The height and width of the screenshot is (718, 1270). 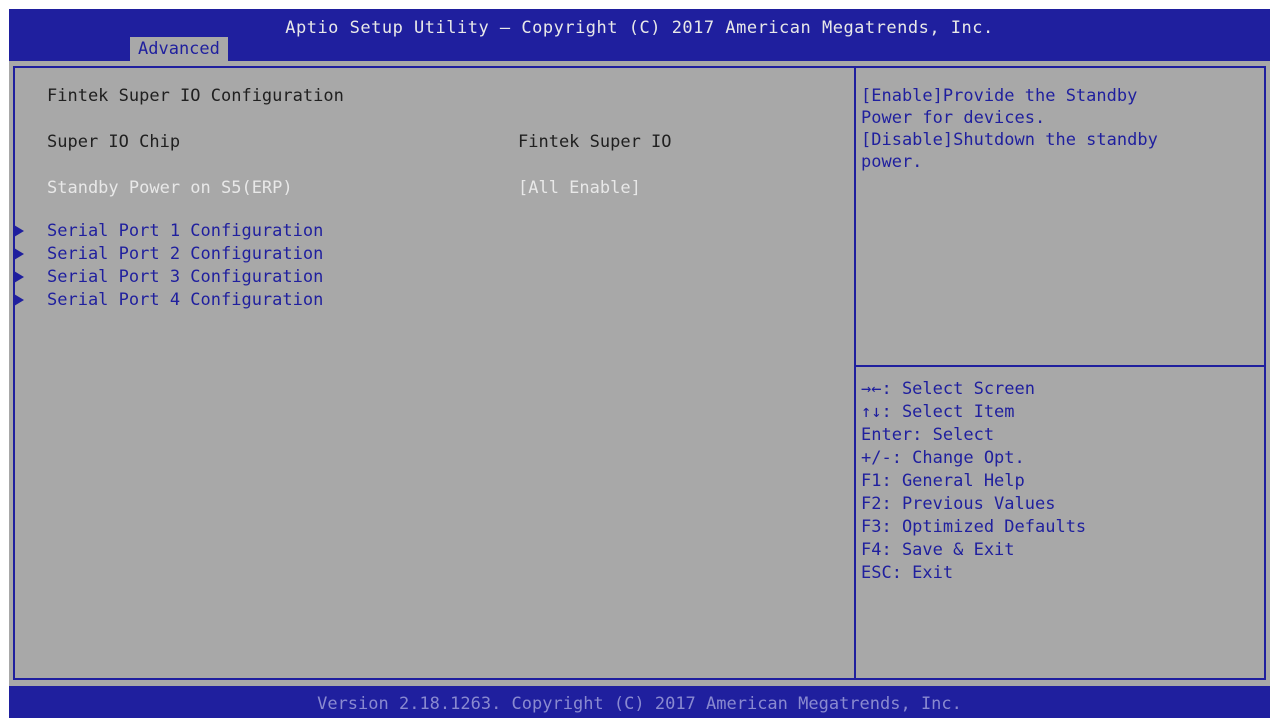 I want to click on key-general-help: F1: General Help, so click(x=943, y=481).